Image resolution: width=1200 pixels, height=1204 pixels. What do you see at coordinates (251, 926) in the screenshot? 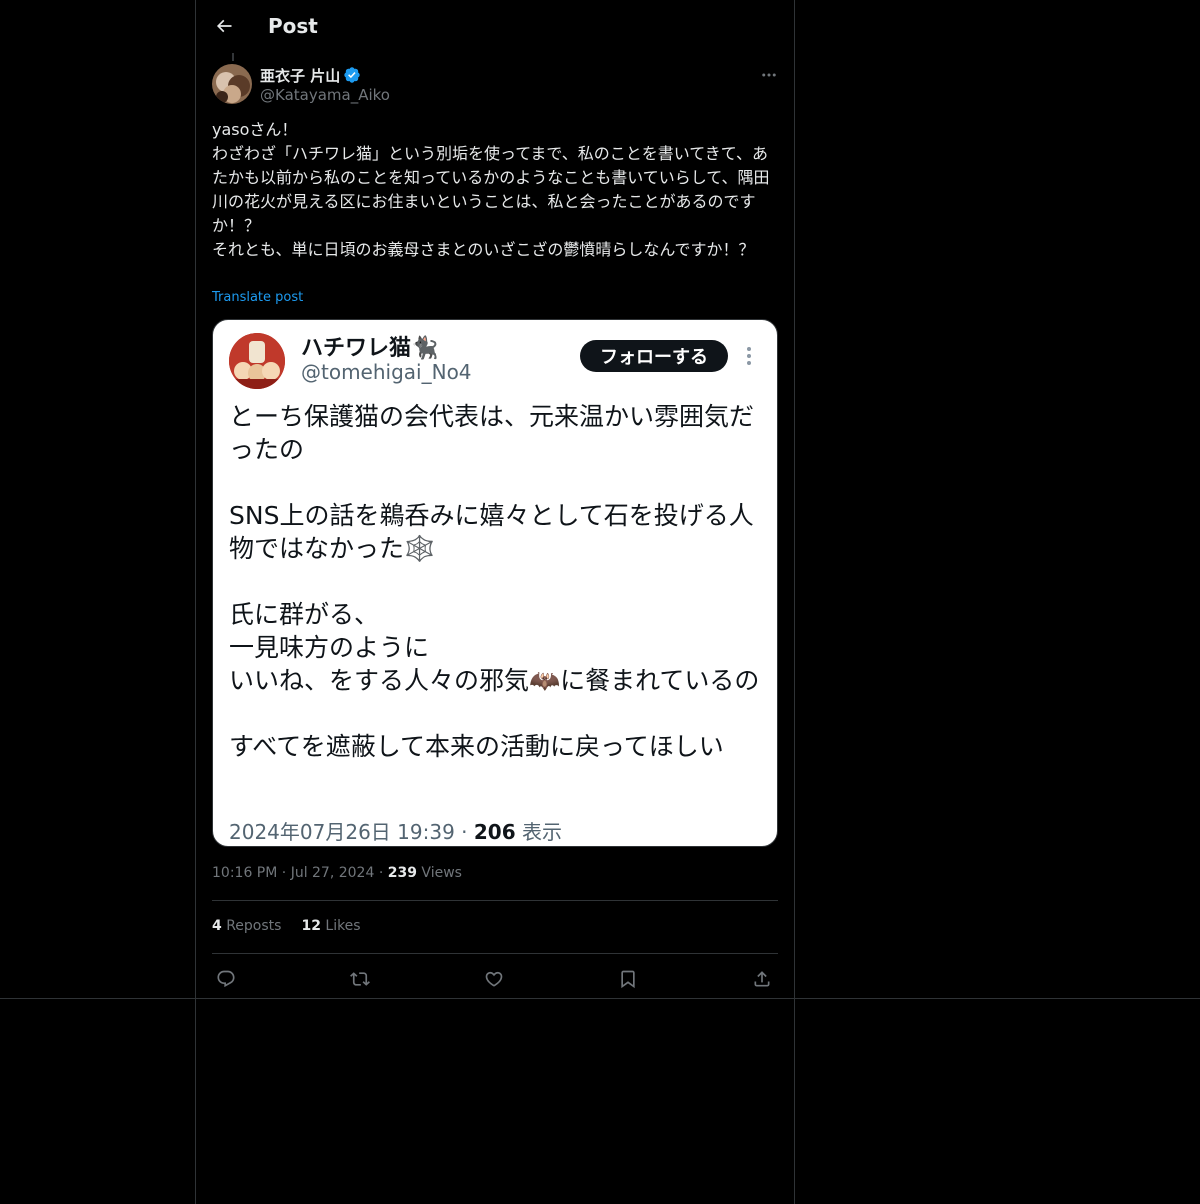
I see `reposts-label: Reposts` at bounding box center [251, 926].